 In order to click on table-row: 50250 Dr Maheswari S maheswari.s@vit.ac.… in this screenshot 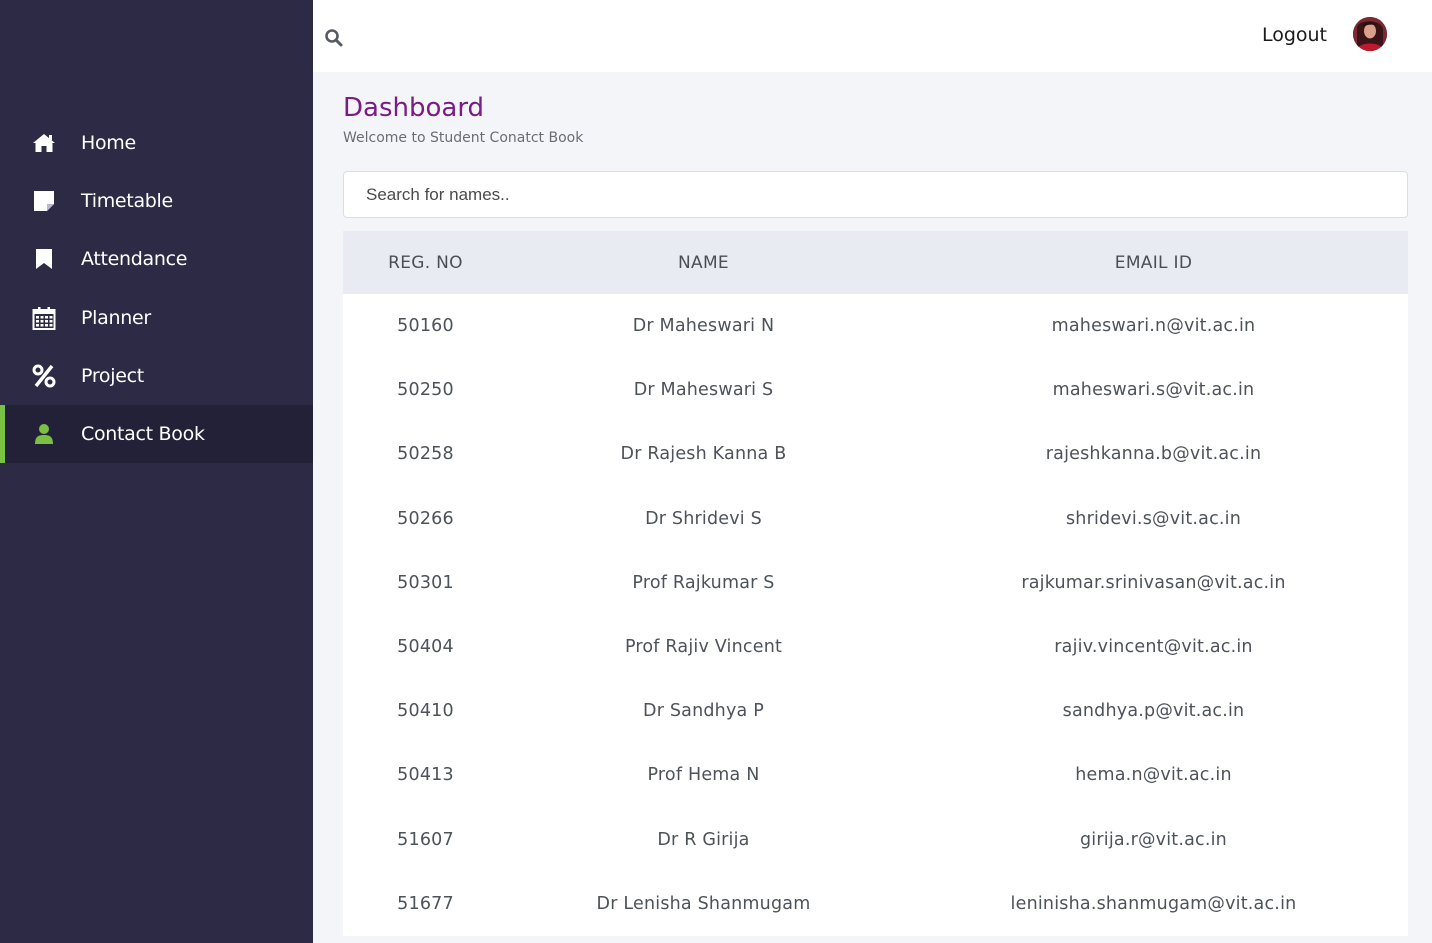, I will do `click(875, 390)`.